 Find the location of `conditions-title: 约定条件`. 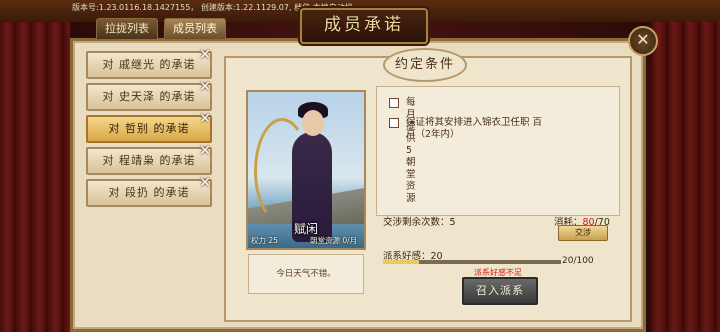

conditions-title: 约定条件 is located at coordinates (425, 65).